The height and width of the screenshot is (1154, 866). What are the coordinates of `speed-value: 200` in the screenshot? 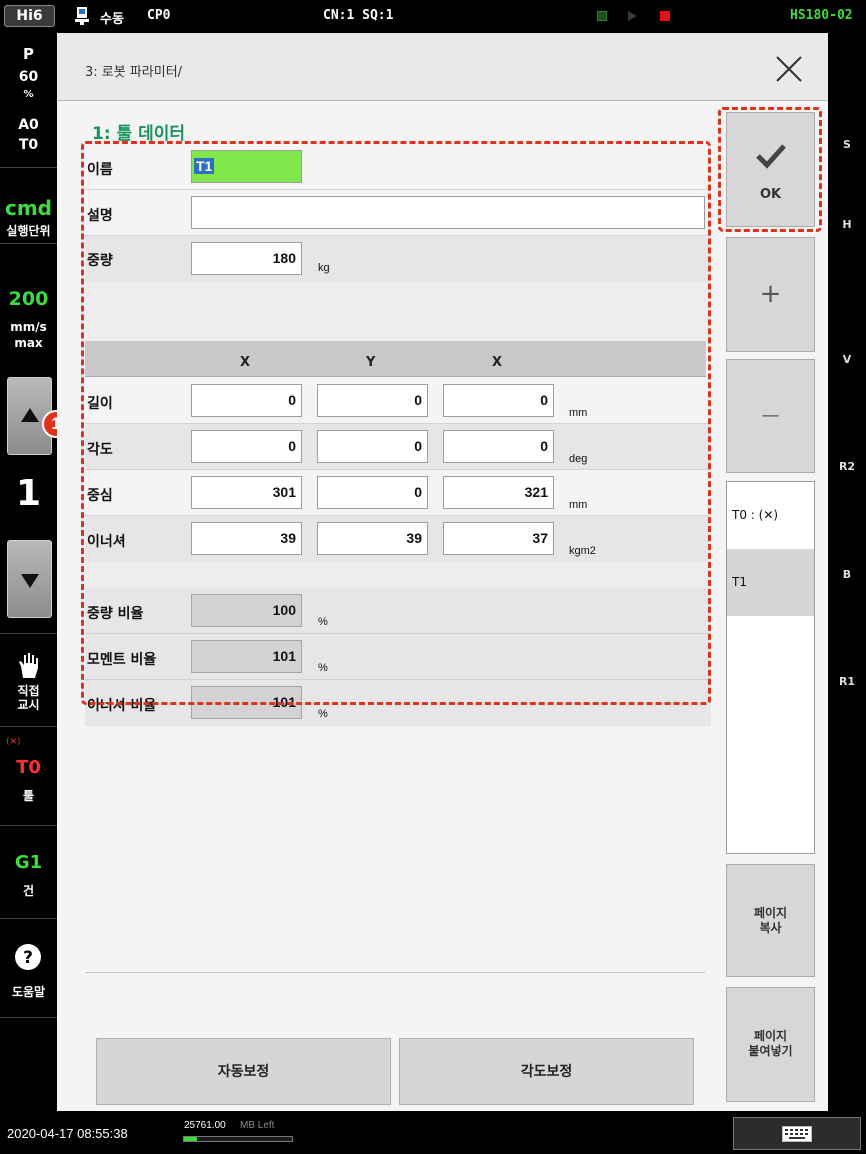 It's located at (28, 299).